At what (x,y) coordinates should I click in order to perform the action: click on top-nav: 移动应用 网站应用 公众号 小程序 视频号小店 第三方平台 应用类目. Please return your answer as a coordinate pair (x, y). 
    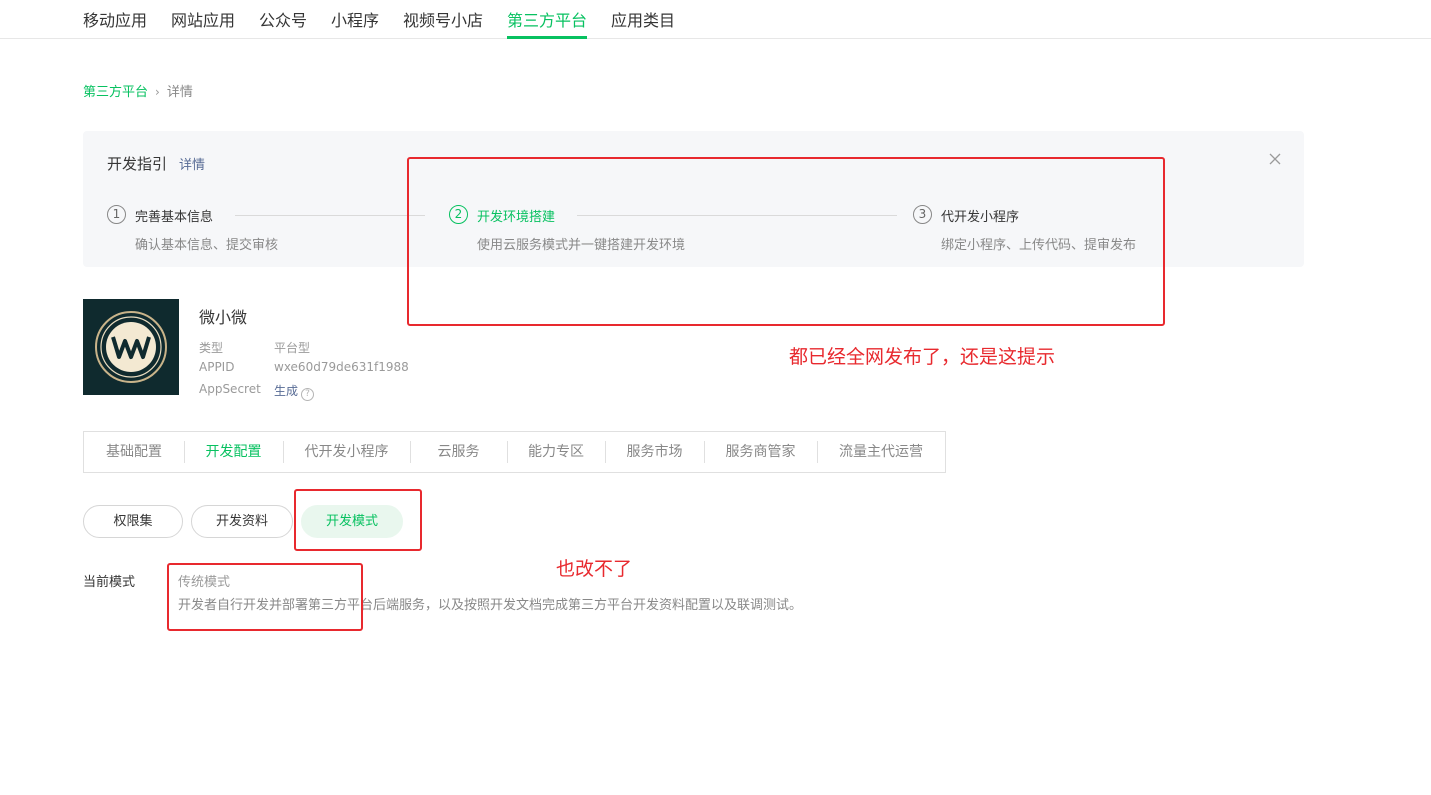
    Looking at the image, I should click on (715, 19).